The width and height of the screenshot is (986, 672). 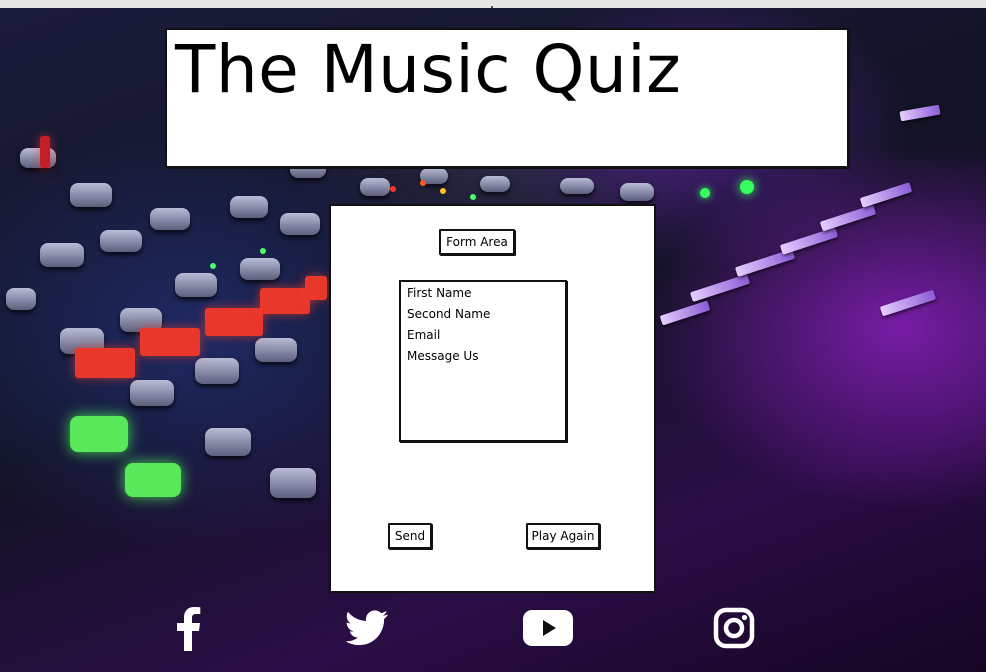 I want to click on send-button: Send, so click(x=410, y=536).